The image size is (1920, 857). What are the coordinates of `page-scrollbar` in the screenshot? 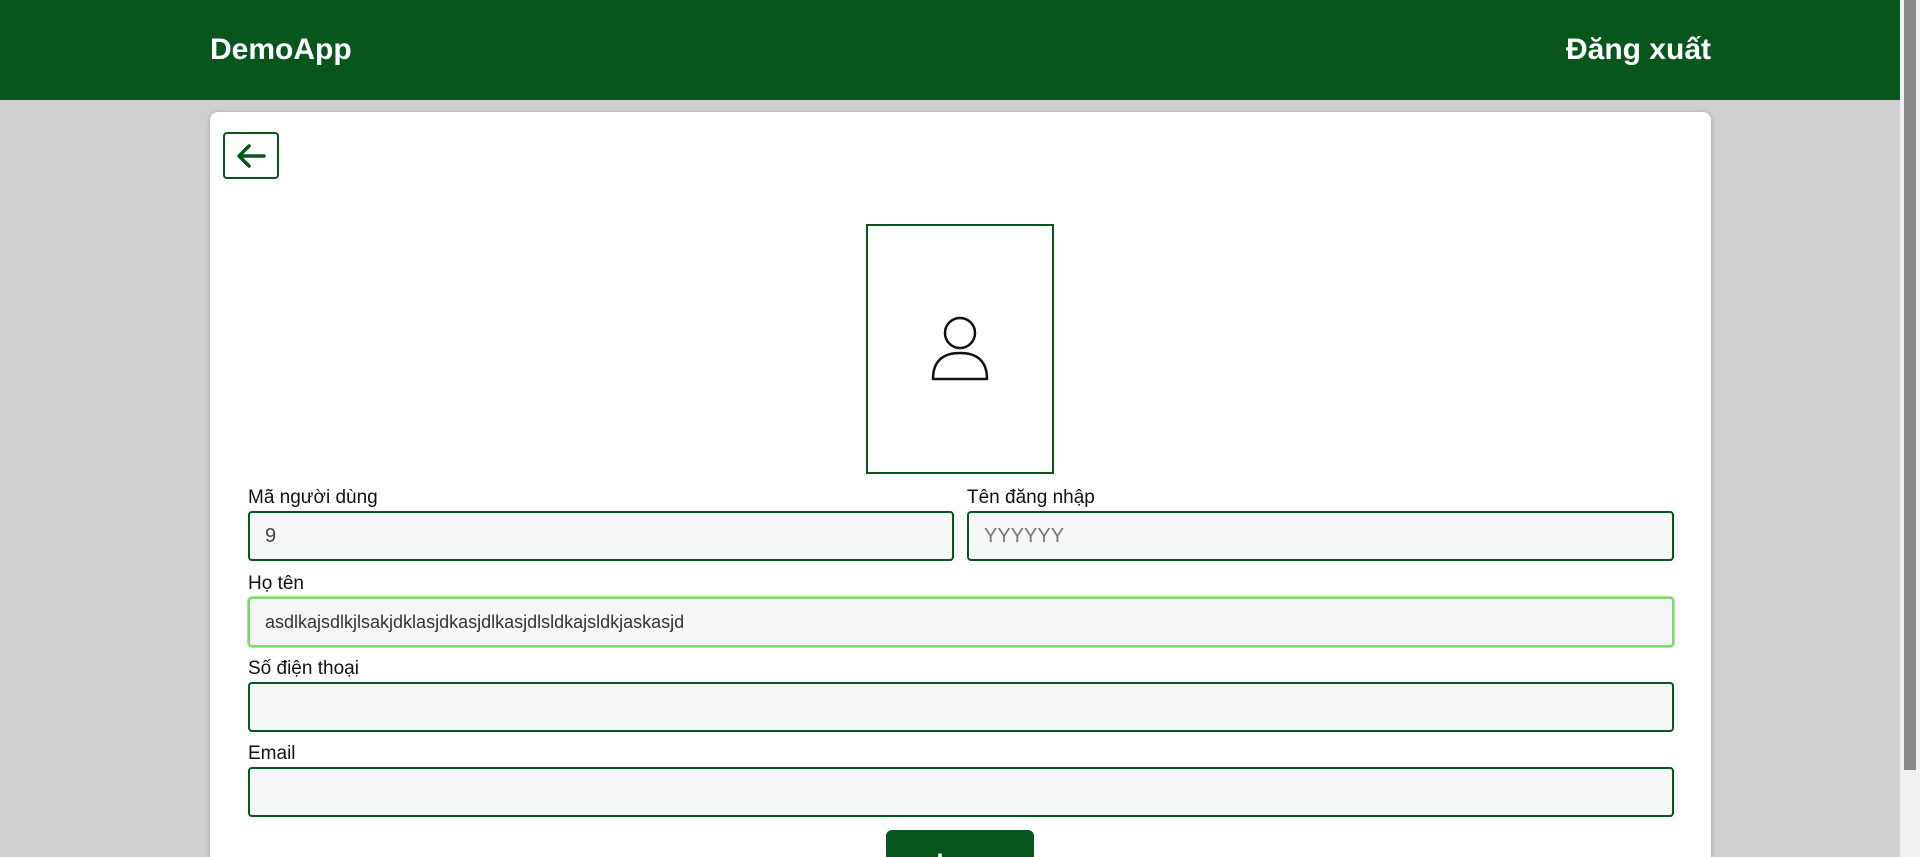 It's located at (1910, 428).